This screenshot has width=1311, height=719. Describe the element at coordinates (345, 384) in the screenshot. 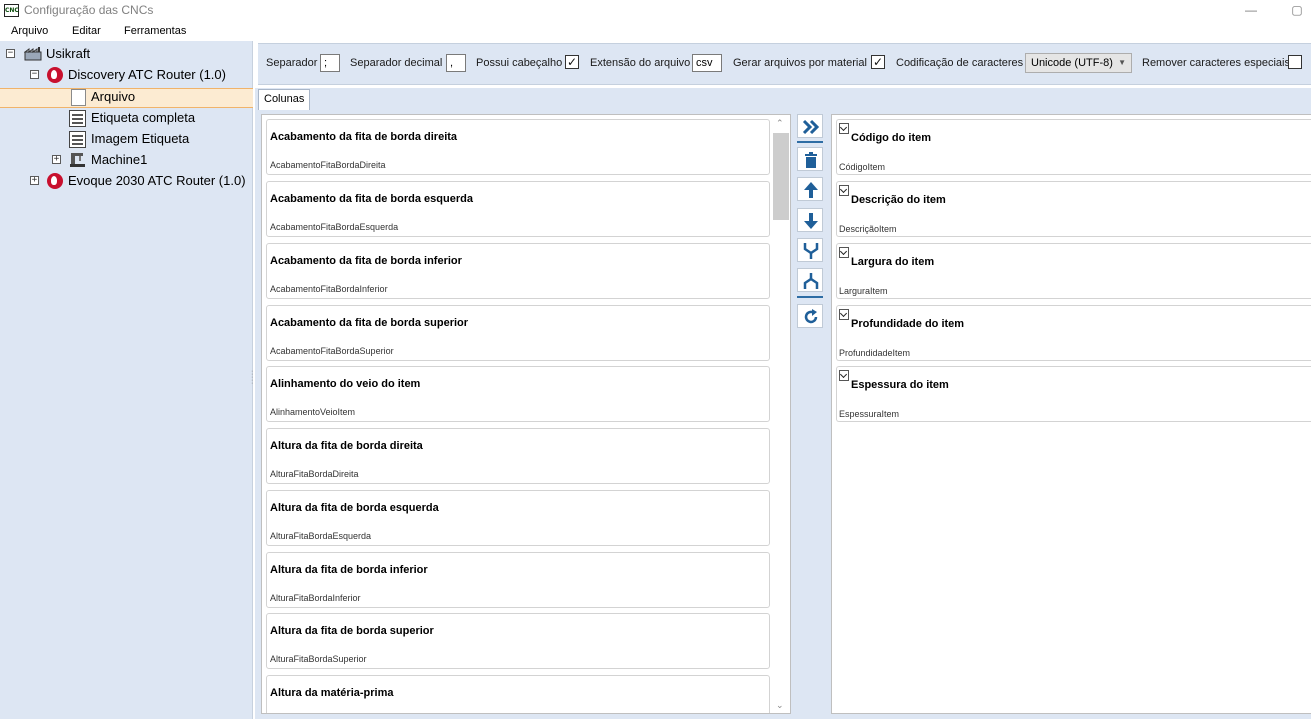

I see `column-title: Alinhamento do veio do item` at that location.